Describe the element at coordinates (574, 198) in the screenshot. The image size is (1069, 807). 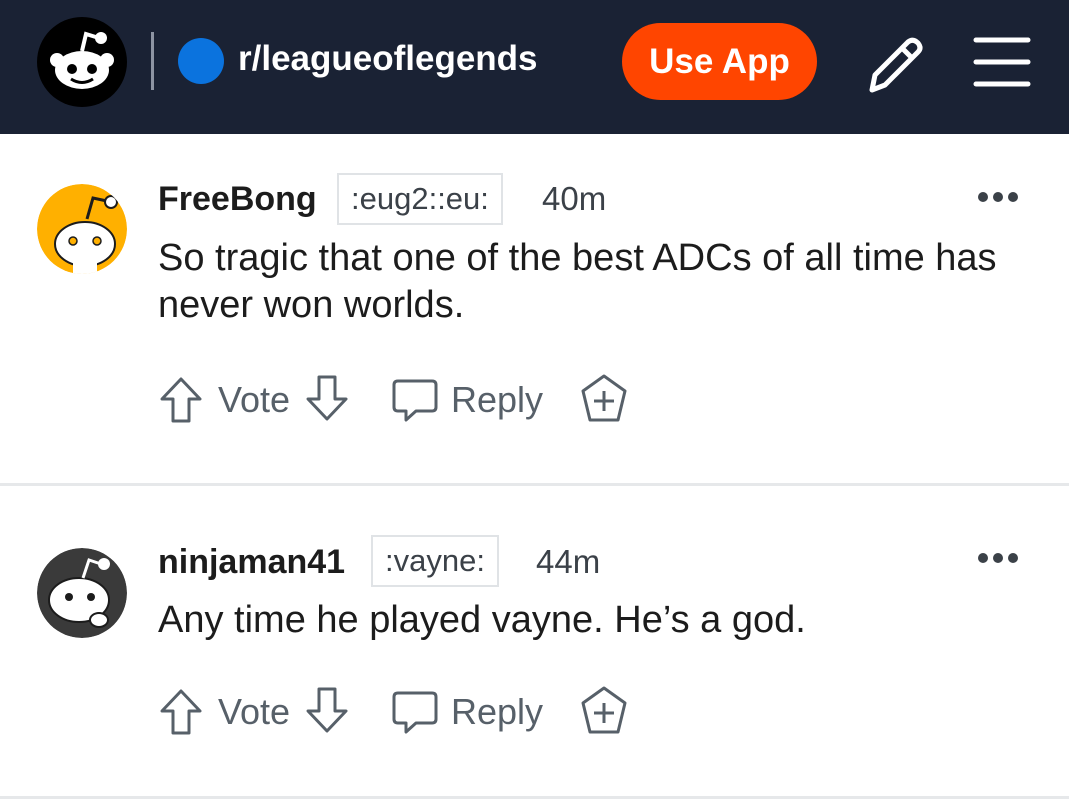
I see `comment-timestamp: 40m` at that location.